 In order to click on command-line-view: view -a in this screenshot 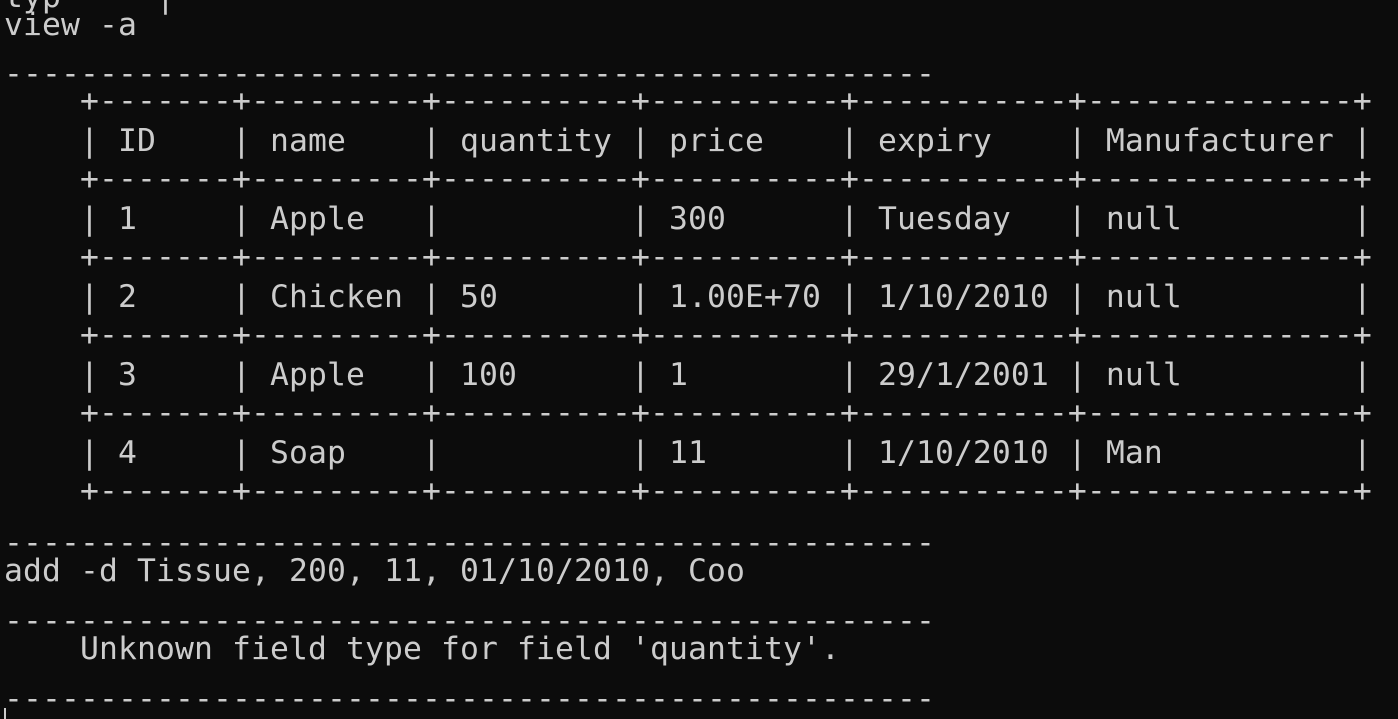, I will do `click(70, 25)`.